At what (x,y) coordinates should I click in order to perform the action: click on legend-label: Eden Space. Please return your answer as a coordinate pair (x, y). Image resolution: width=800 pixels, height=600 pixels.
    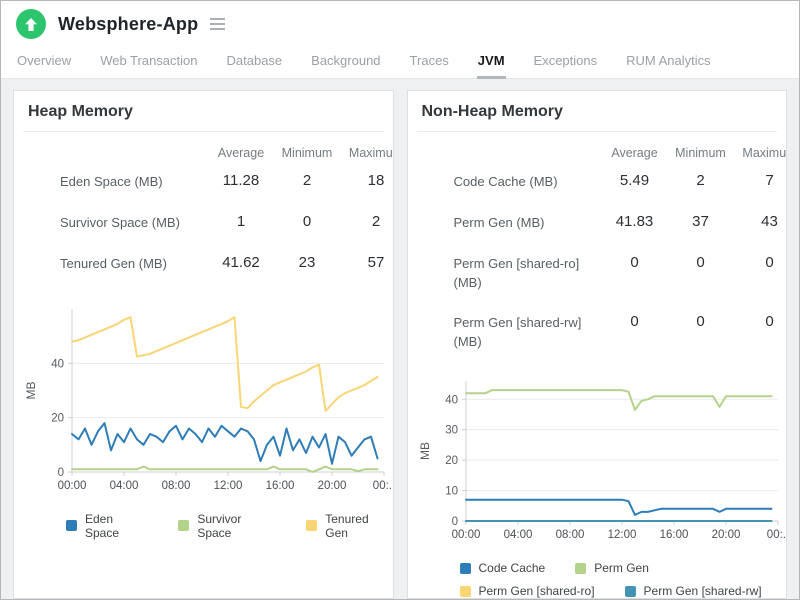
    Looking at the image, I should click on (102, 525).